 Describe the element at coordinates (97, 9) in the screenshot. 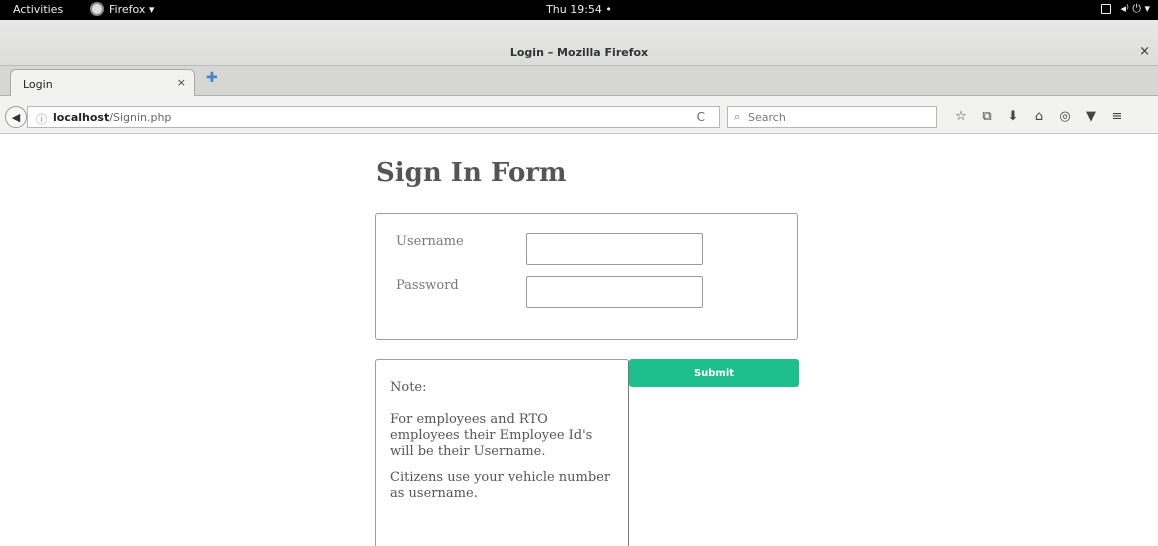

I see `firefox-logo-icon` at that location.